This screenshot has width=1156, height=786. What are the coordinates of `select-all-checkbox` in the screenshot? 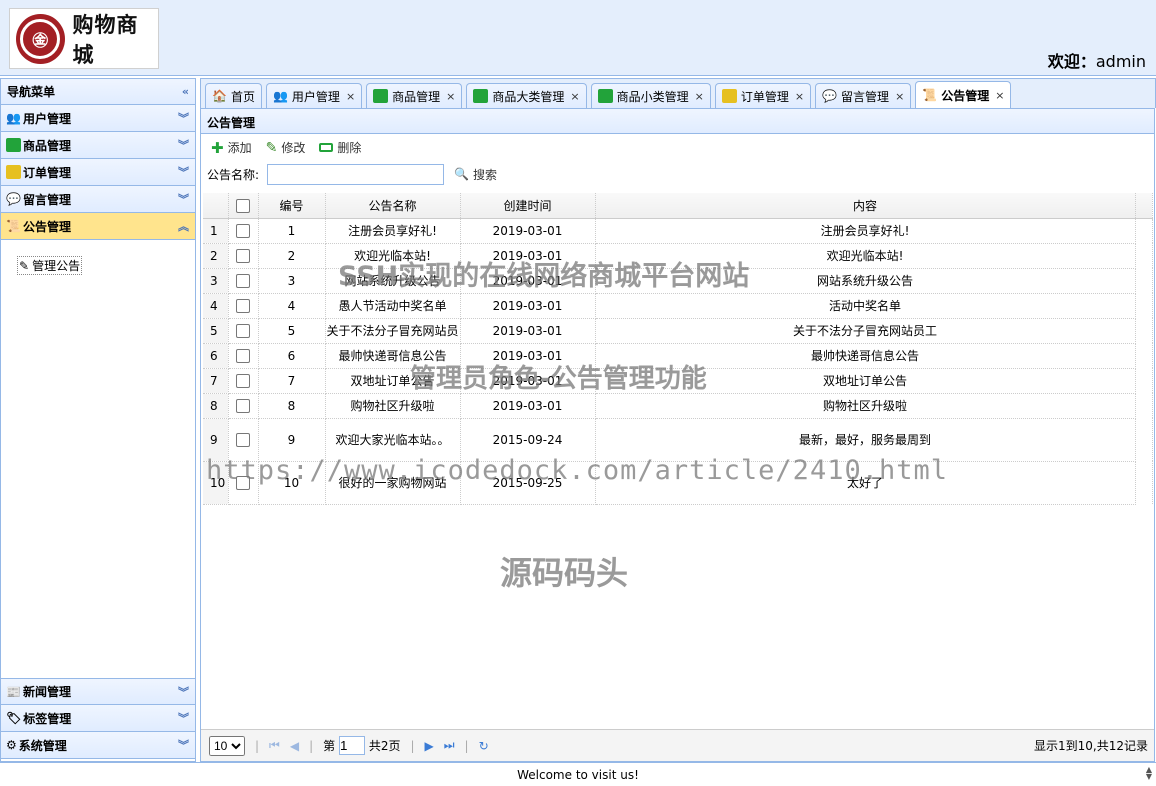 It's located at (243, 206).